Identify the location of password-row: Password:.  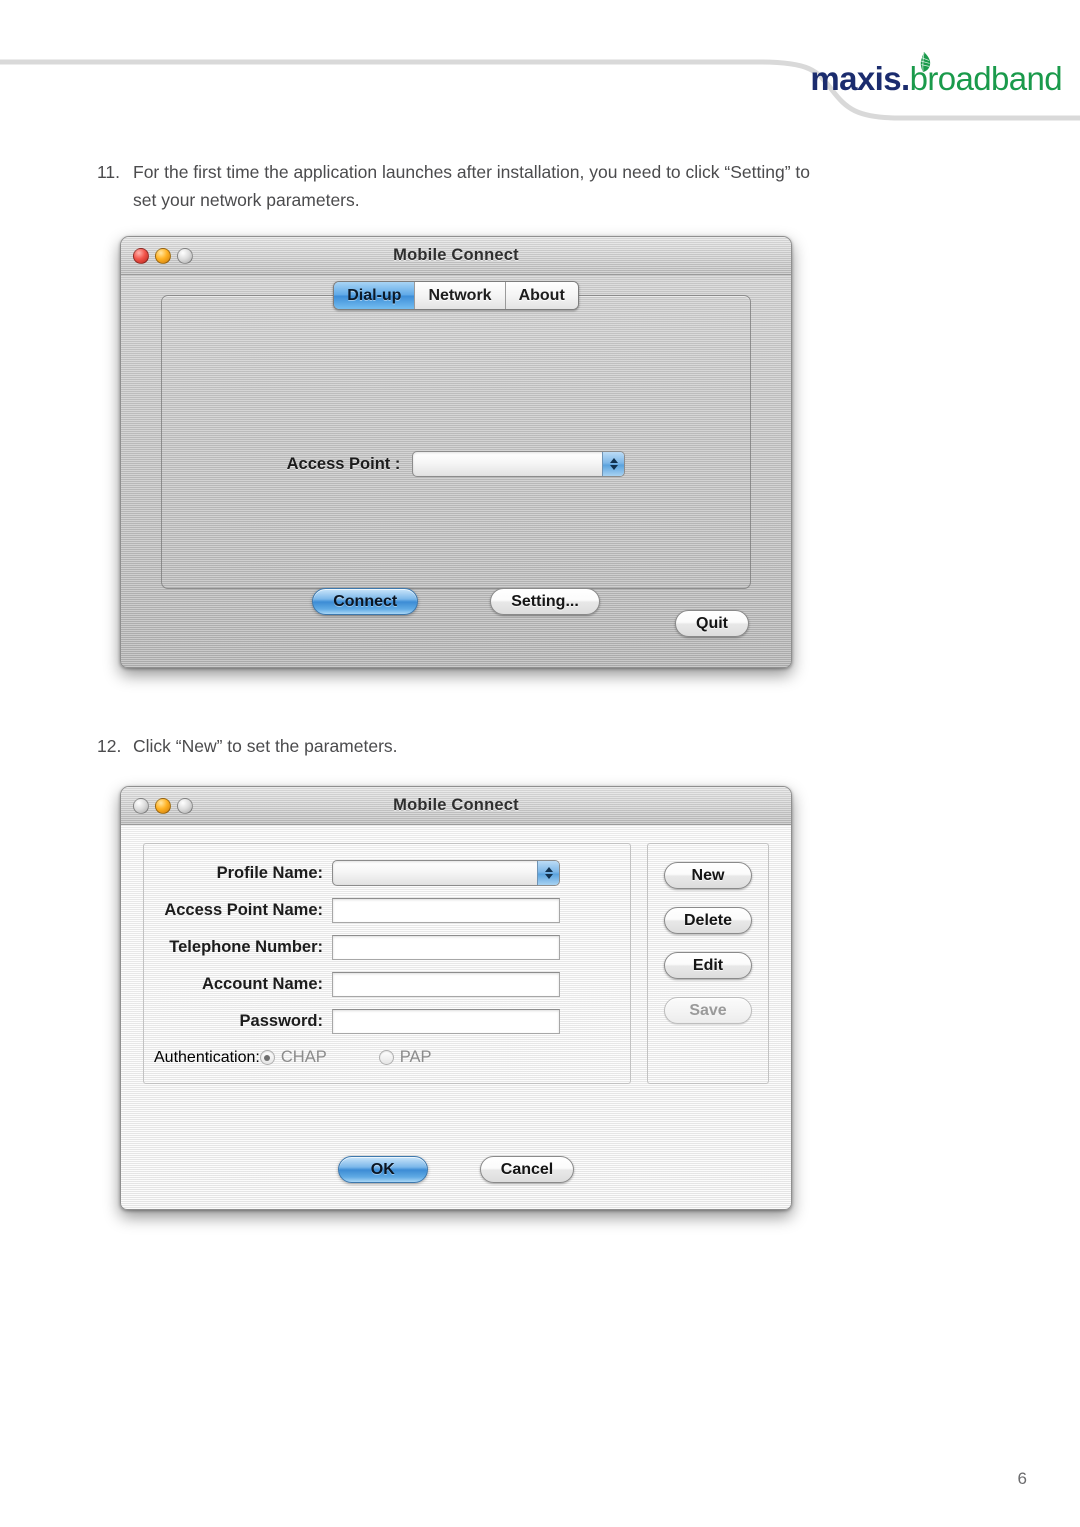
(383, 1021).